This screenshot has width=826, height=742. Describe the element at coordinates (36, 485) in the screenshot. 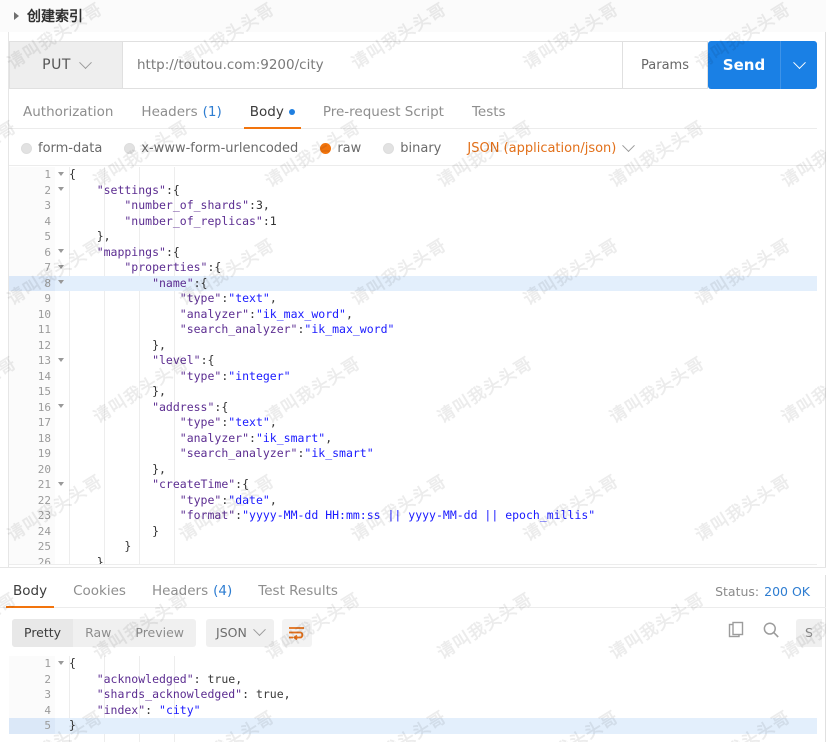

I see `line-number: 21` at that location.